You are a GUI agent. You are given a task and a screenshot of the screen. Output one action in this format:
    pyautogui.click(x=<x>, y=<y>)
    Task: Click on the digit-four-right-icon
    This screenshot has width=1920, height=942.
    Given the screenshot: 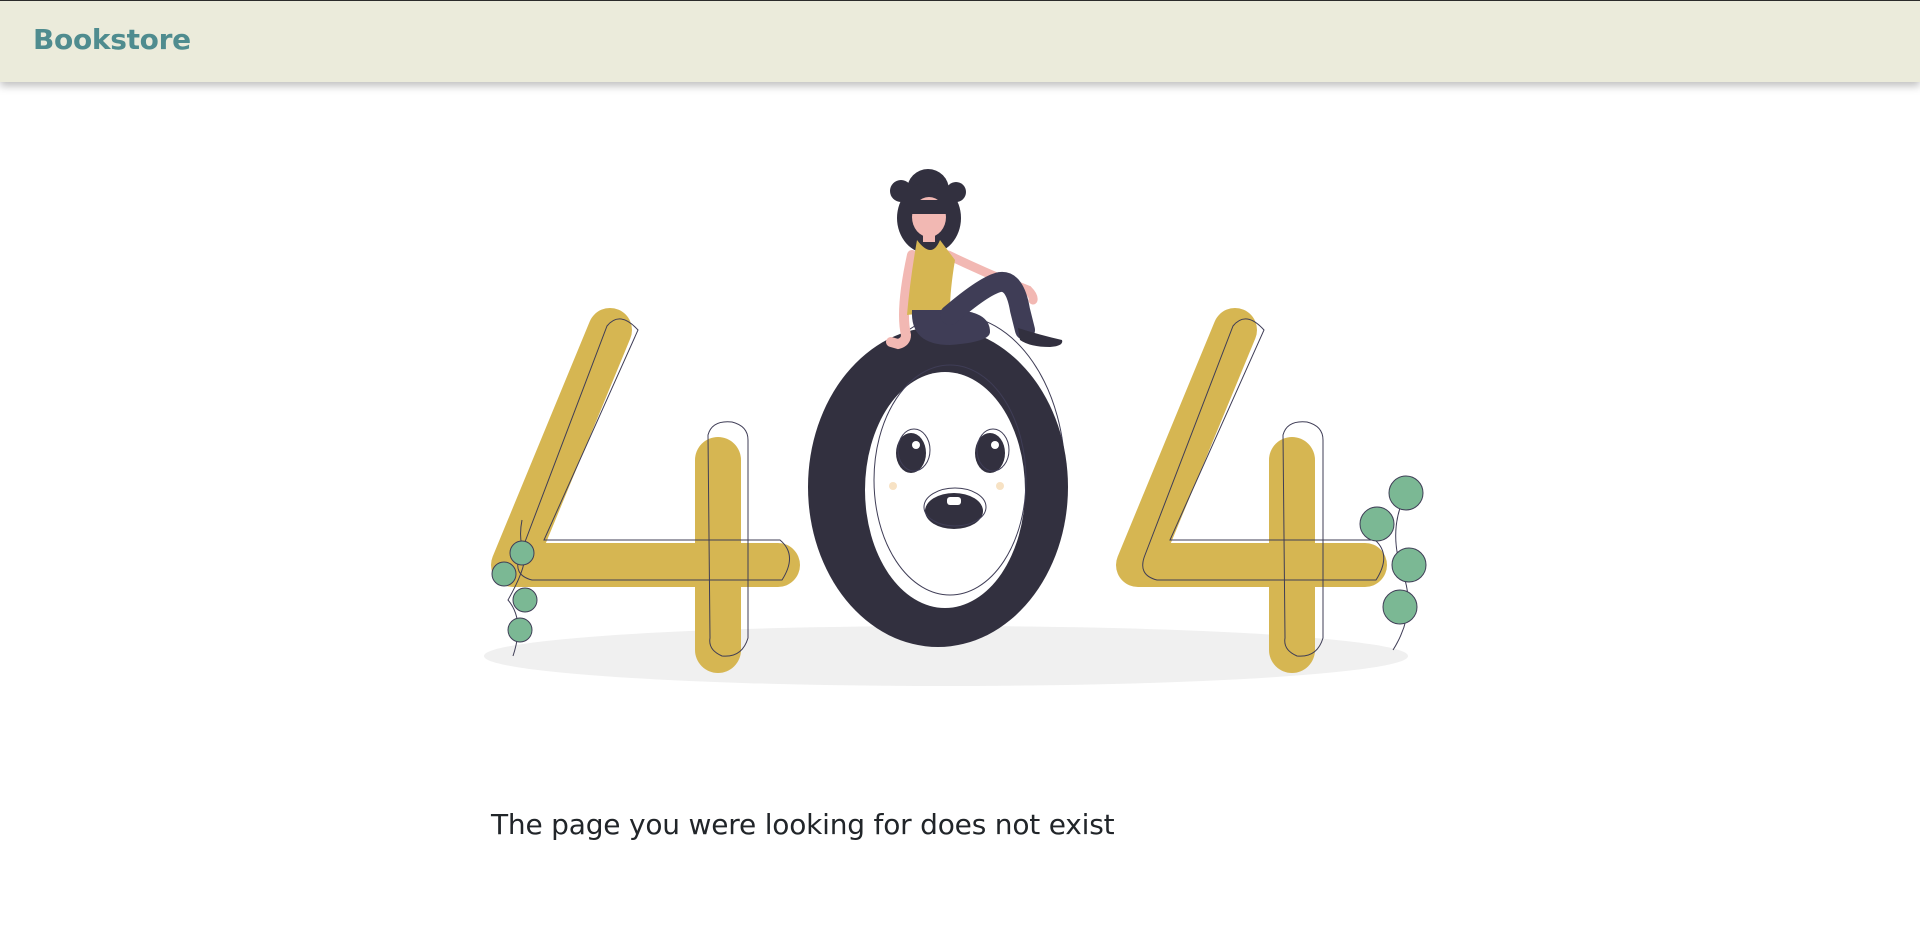 What is the action you would take?
    pyautogui.click(x=1251, y=490)
    